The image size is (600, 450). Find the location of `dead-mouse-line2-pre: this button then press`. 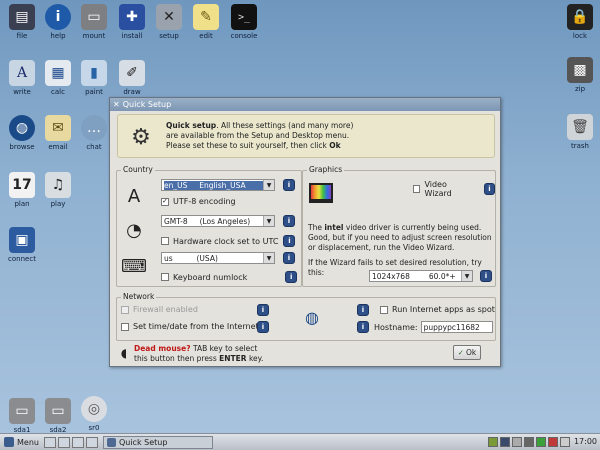

dead-mouse-line2-pre: this button then press is located at coordinates (177, 358).